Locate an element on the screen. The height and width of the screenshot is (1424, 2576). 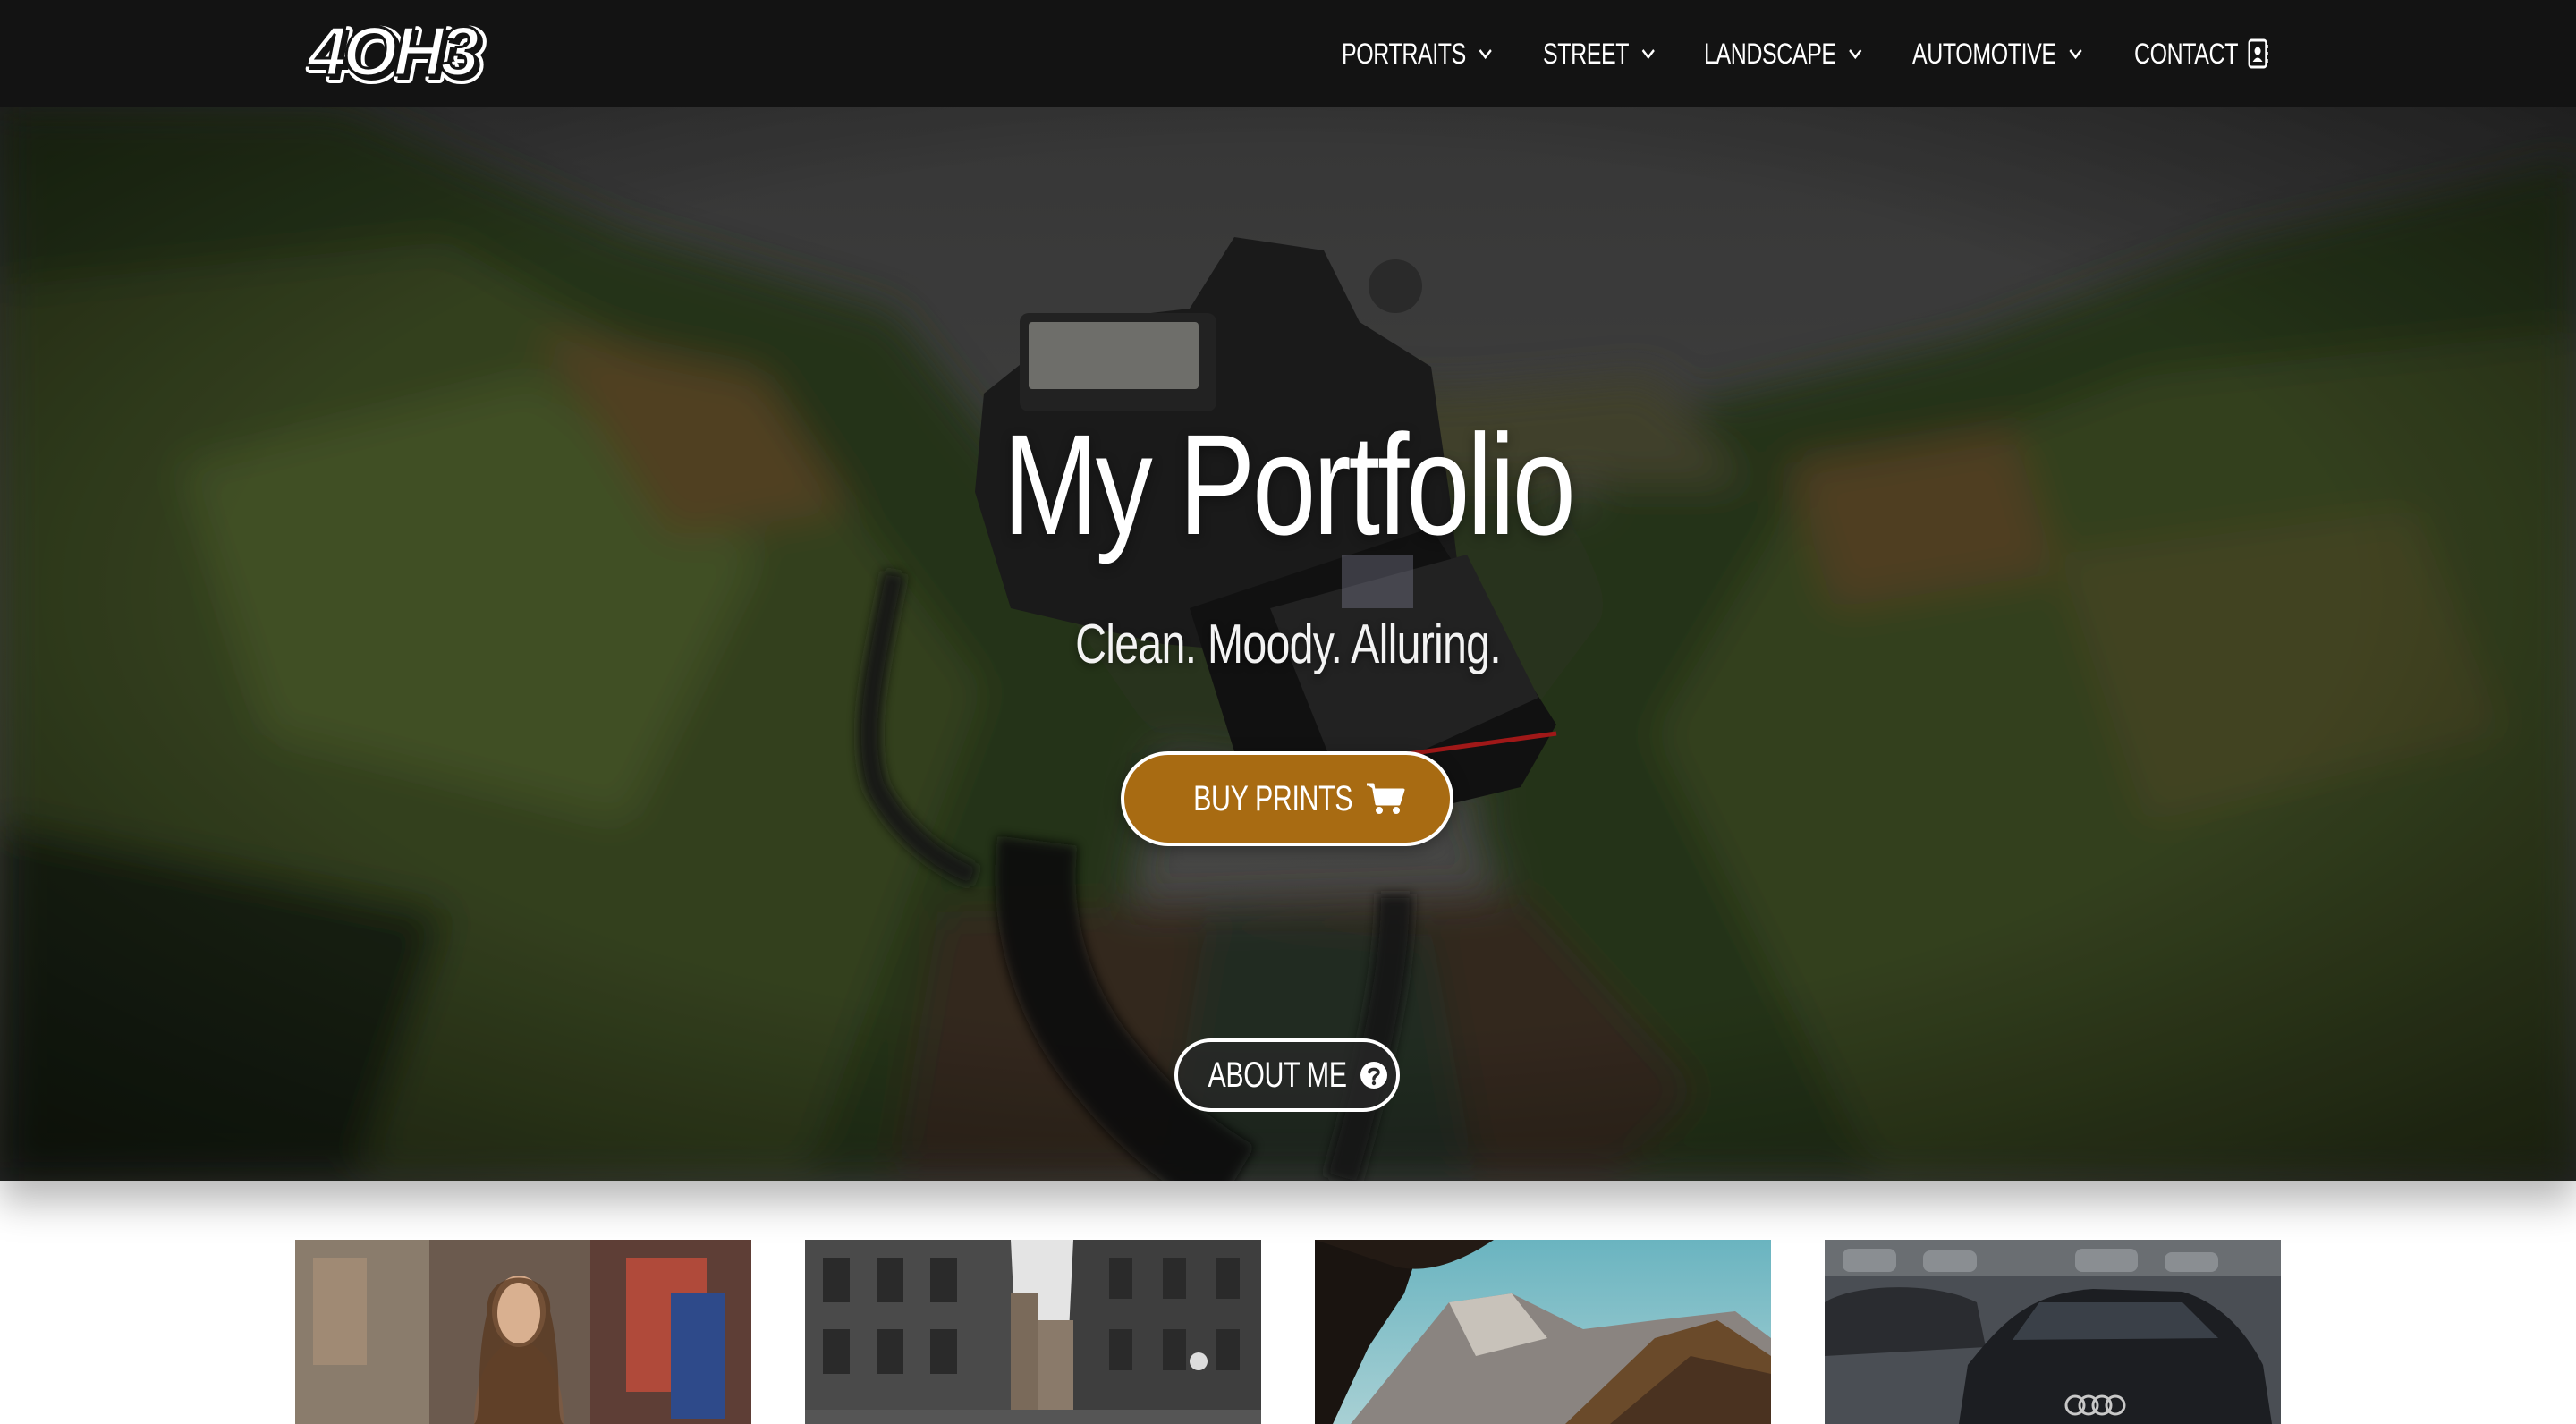
about-me-button: ABOUT ME is located at coordinates (1287, 1075).